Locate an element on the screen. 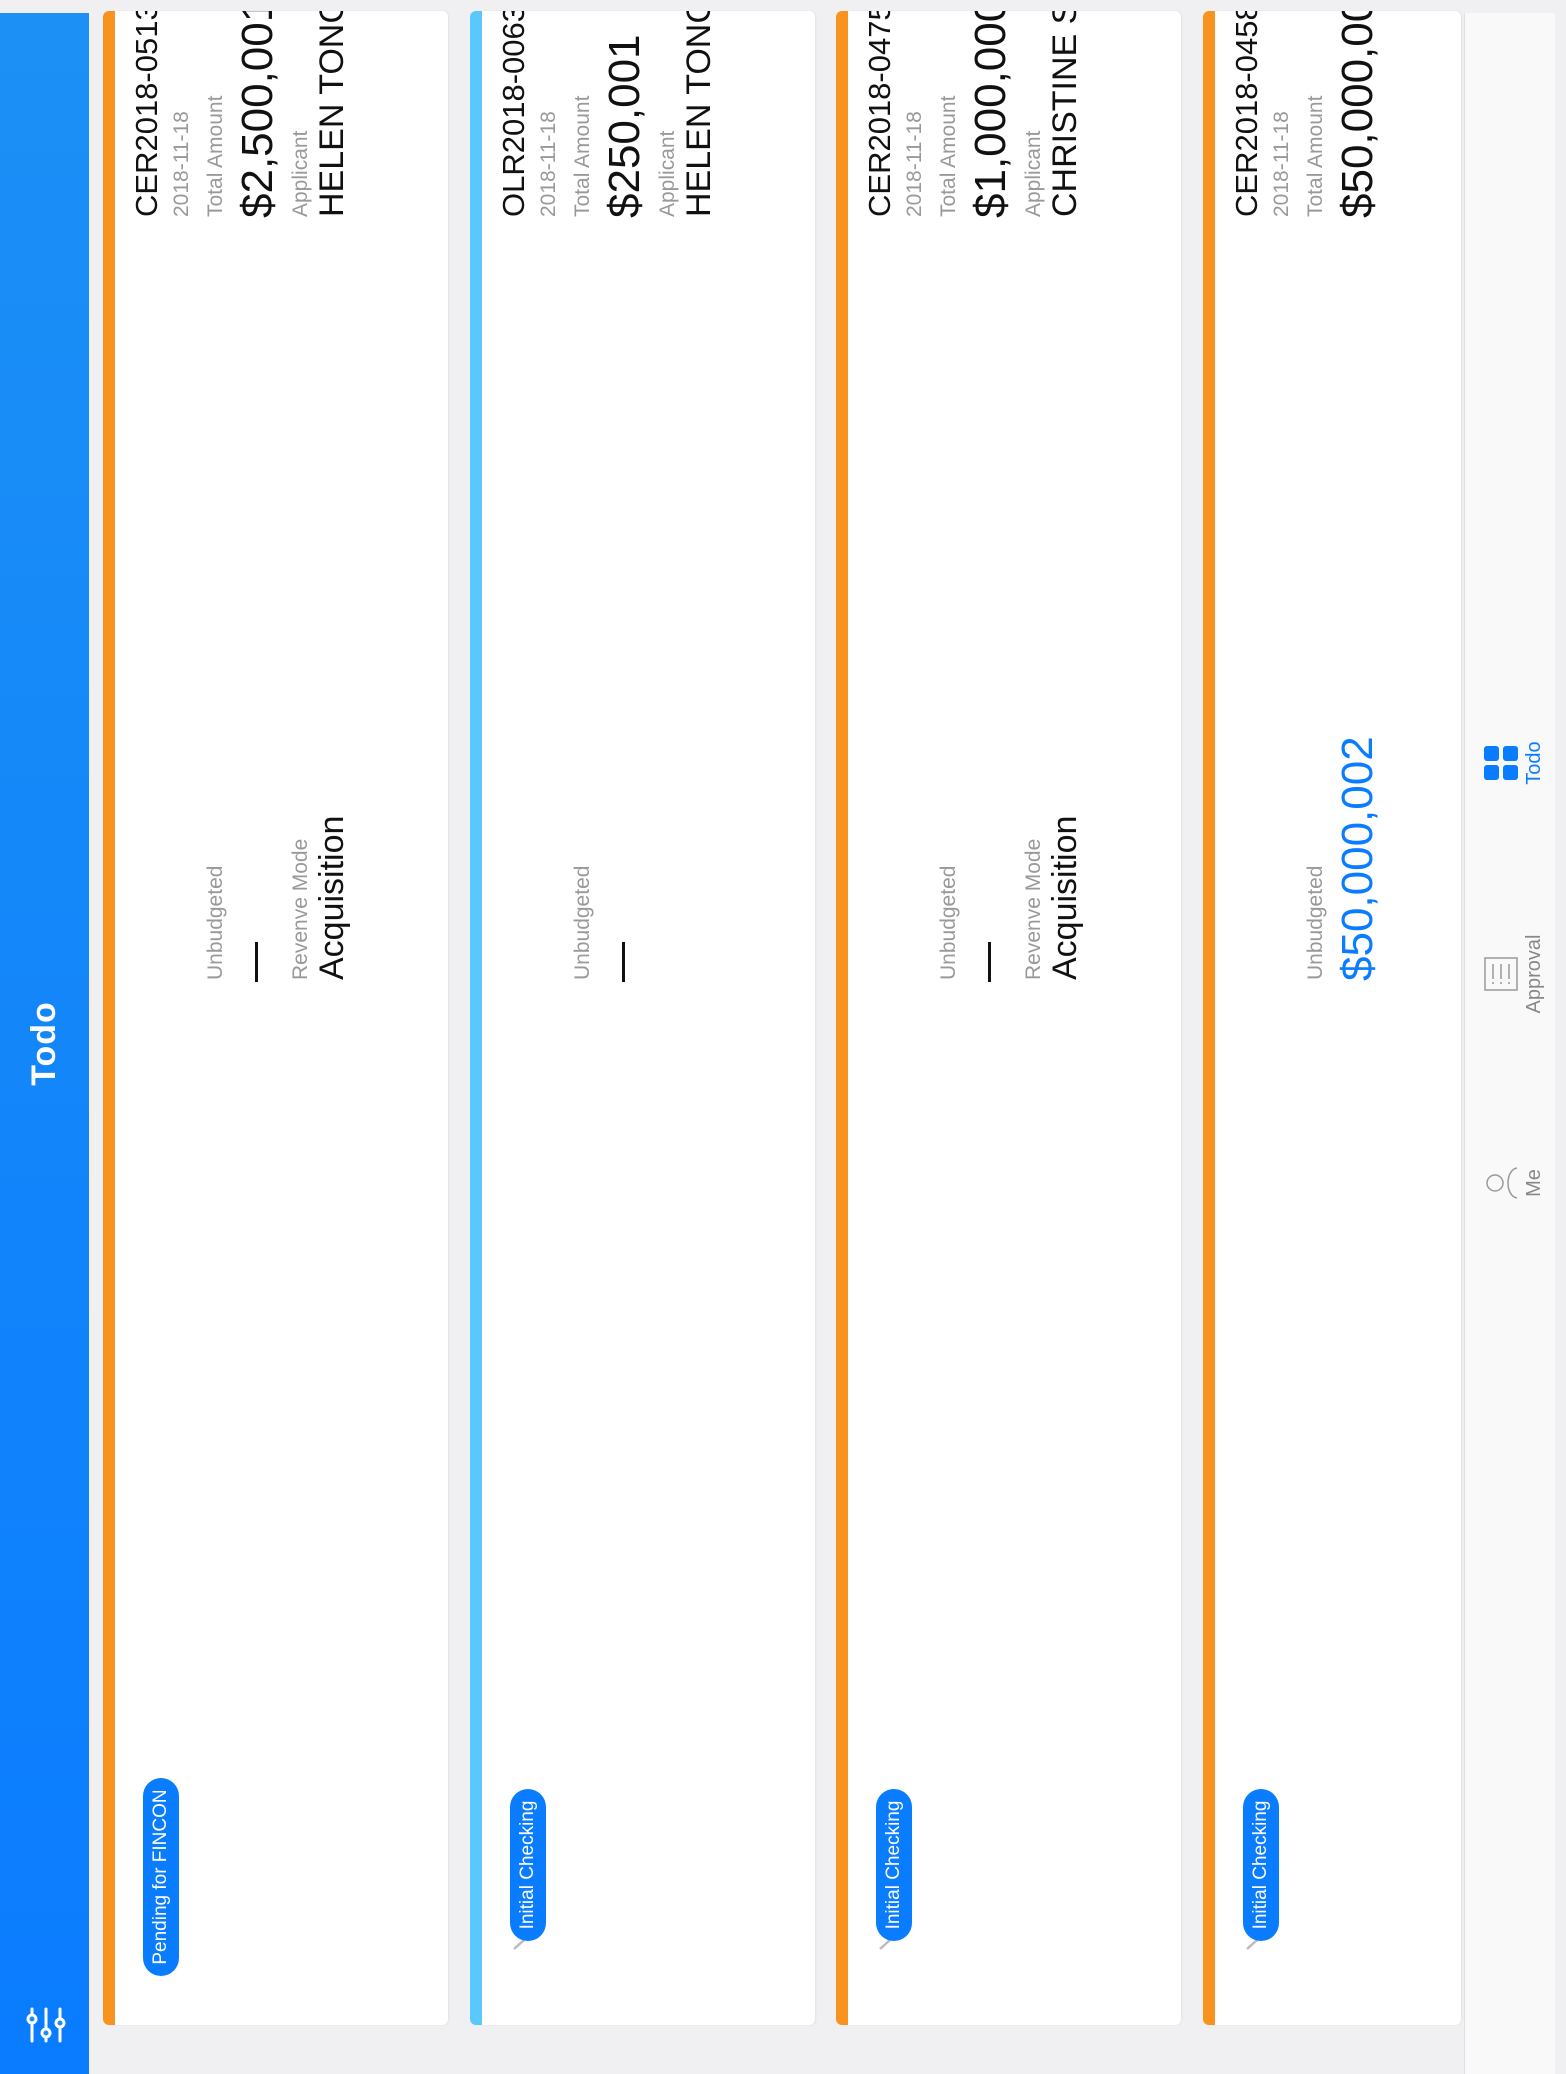  tab-todo: Todo is located at coordinates (1510, 763).